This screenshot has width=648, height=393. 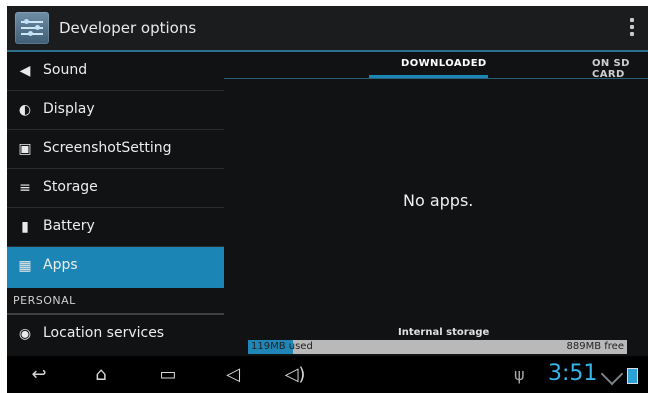 I want to click on home-icon: ⌂, so click(x=101, y=375).